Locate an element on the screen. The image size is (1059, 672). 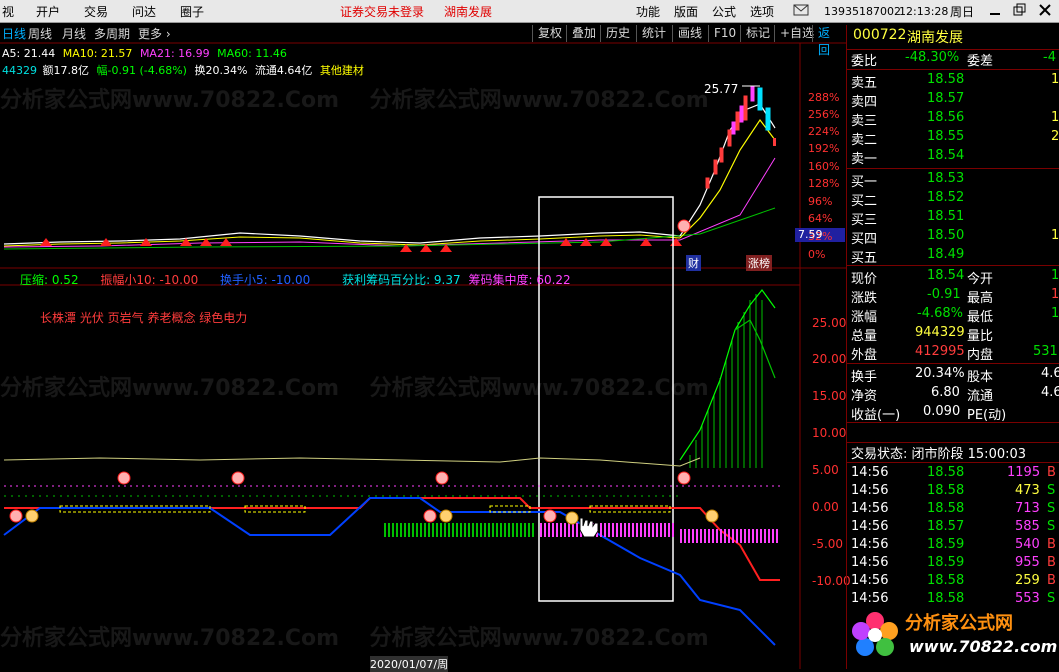
chip-concentration-line is located at coordinates (352, 462).